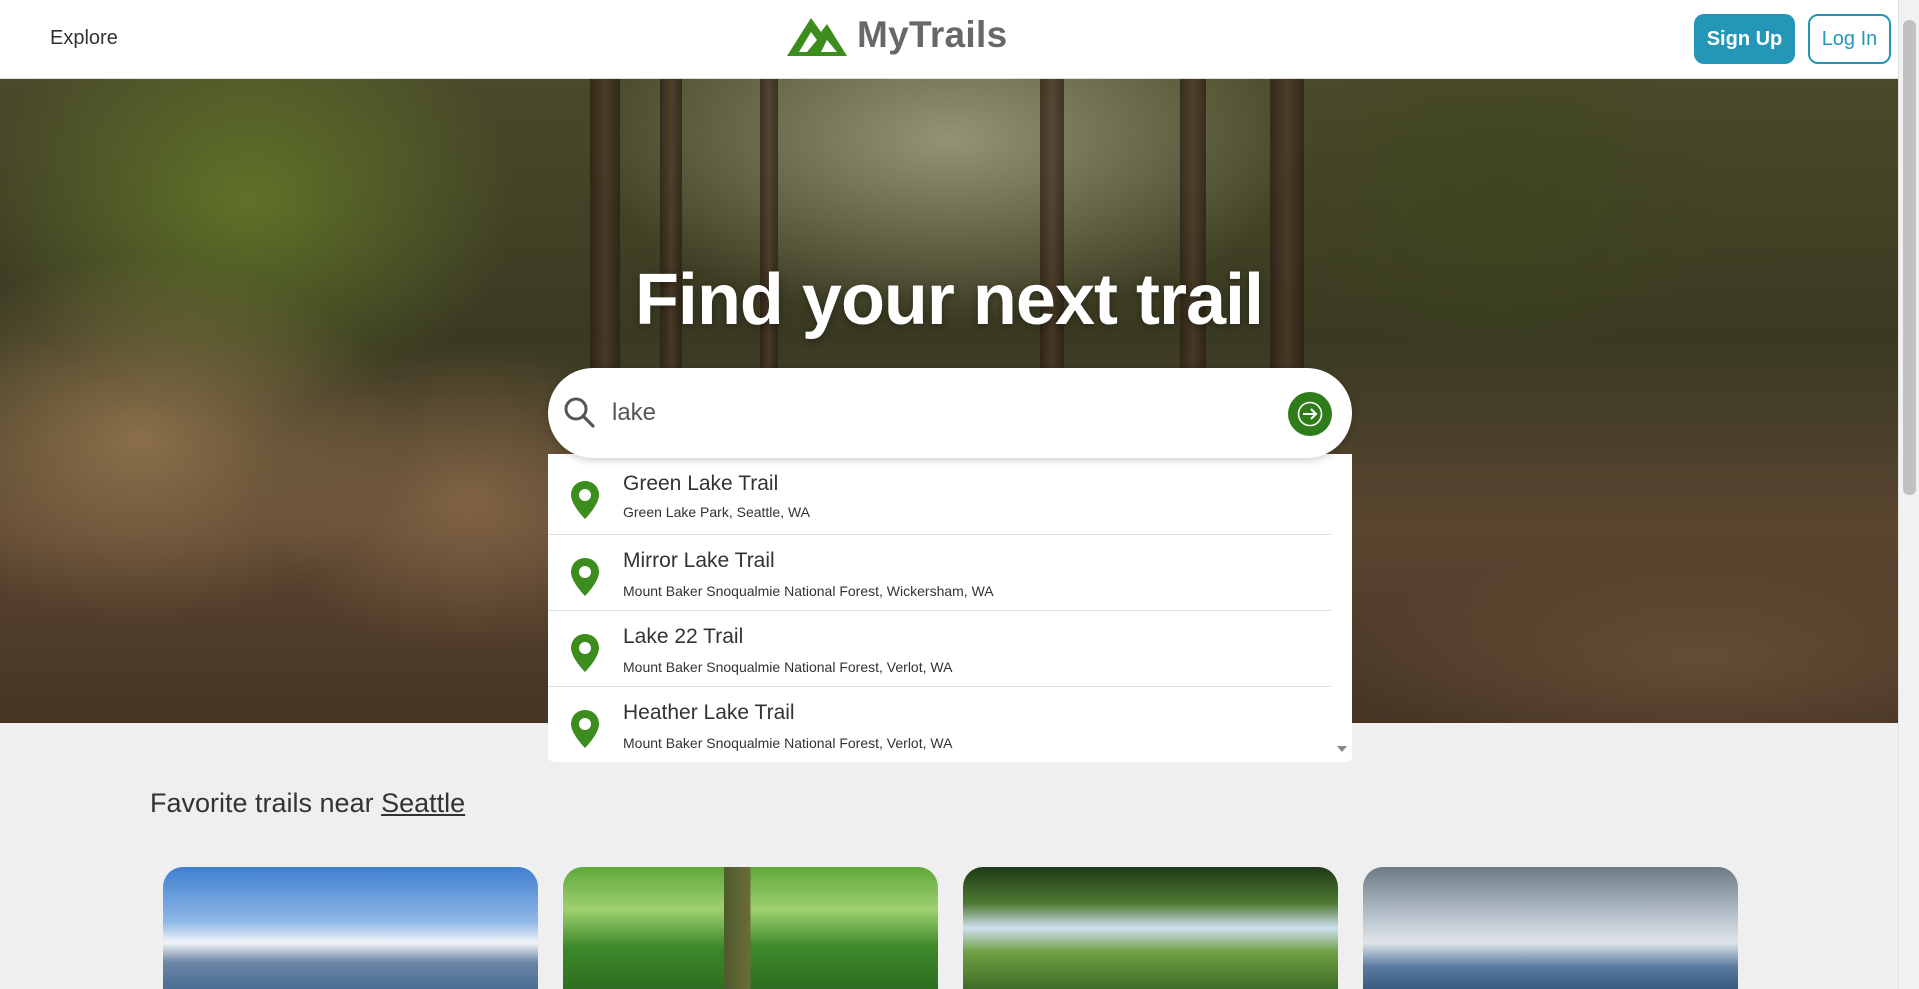  I want to click on suggestion-title: Lake 22 Trail, so click(683, 636).